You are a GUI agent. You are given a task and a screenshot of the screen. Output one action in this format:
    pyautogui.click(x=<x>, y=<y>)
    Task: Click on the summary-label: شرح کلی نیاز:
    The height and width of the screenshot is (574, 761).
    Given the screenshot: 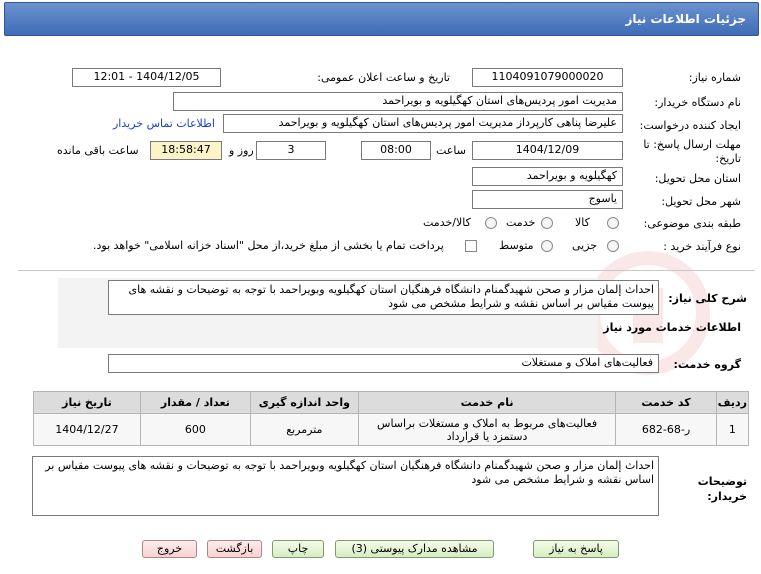 What is the action you would take?
    pyautogui.click(x=707, y=298)
    